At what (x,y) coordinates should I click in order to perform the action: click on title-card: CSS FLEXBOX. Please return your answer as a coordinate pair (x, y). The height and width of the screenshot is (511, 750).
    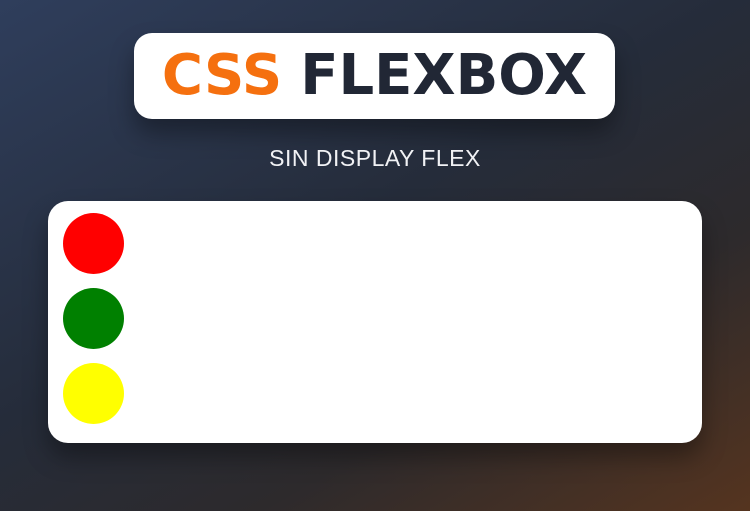
    Looking at the image, I should click on (374, 76).